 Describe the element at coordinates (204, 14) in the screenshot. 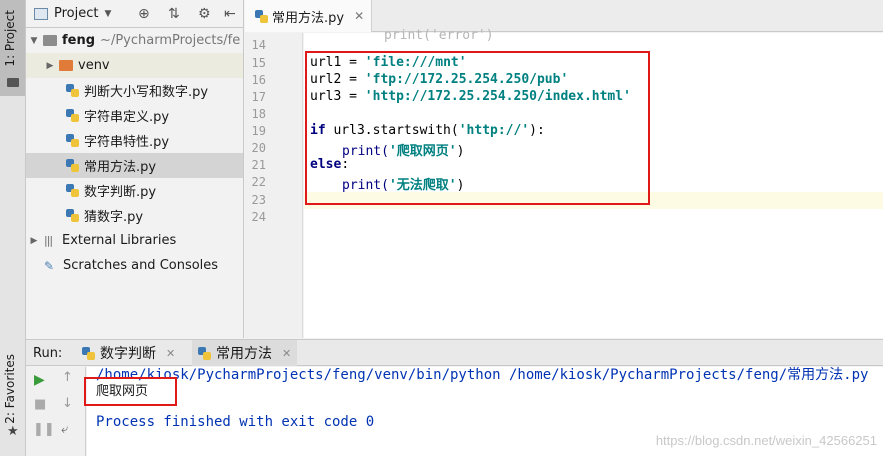

I see `gear-icon: ⚙` at that location.